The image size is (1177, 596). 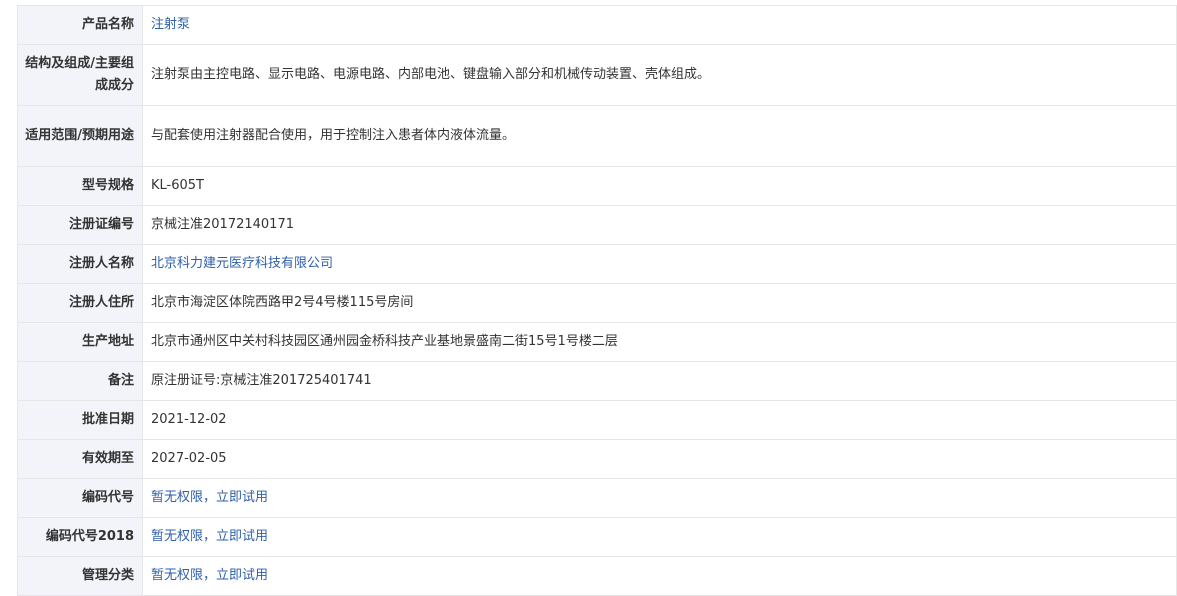 I want to click on intended-use-value: 与配套使用注射器配合使用，用于控制注入患者体内液体流量。, so click(x=659, y=136).